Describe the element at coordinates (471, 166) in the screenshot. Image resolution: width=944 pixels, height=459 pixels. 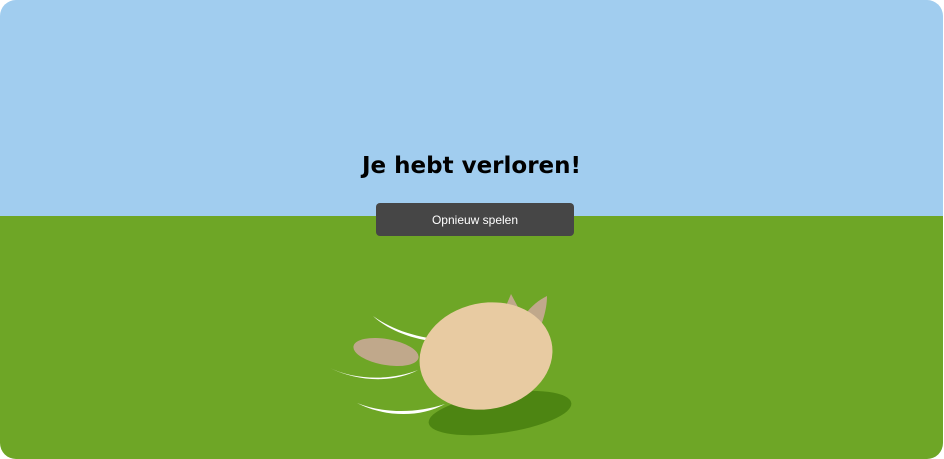
I see `game-over-message: Je hebt verloren!` at that location.